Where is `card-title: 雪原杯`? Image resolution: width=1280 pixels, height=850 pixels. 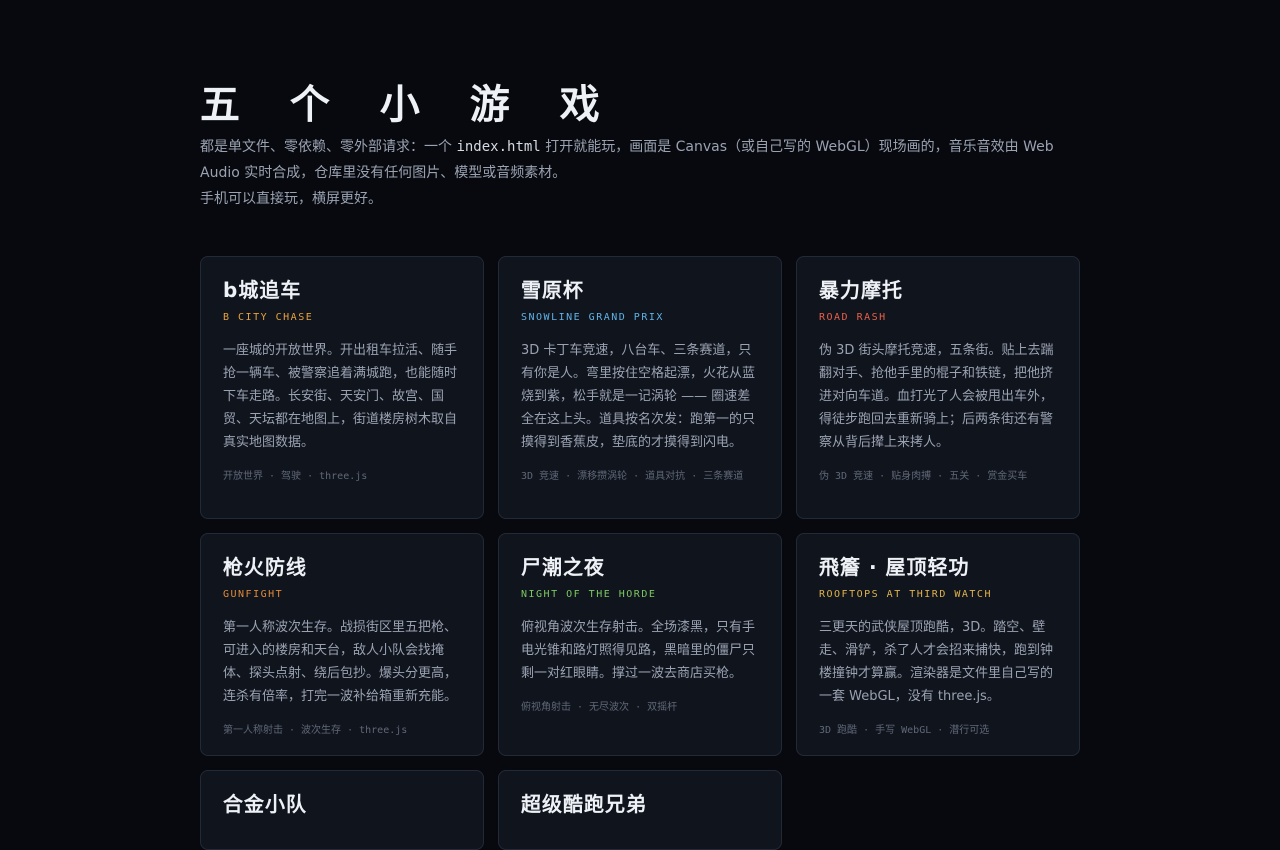
card-title: 雪原杯 is located at coordinates (552, 290).